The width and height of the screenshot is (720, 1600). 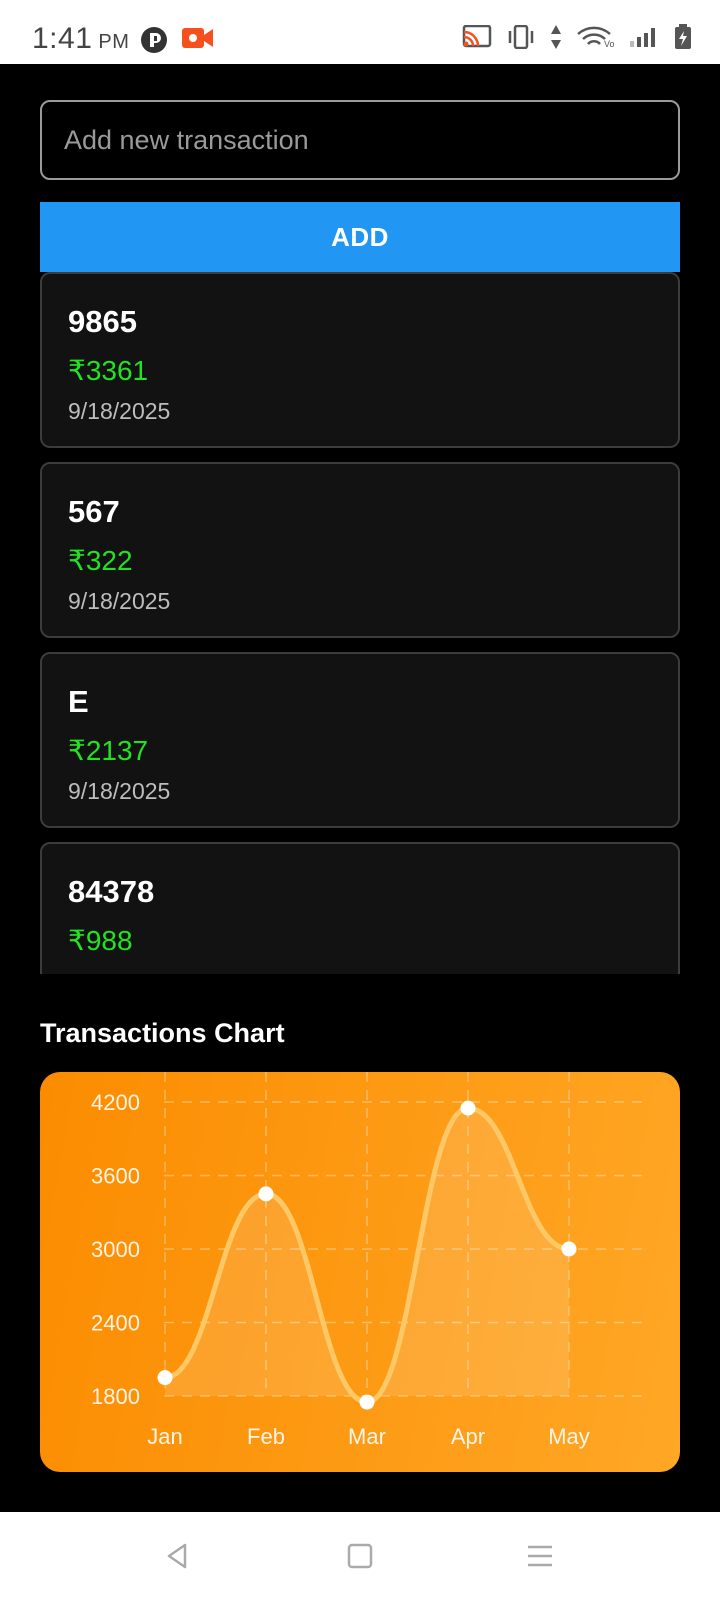 I want to click on y-tick-label: 3000, so click(x=115, y=1249).